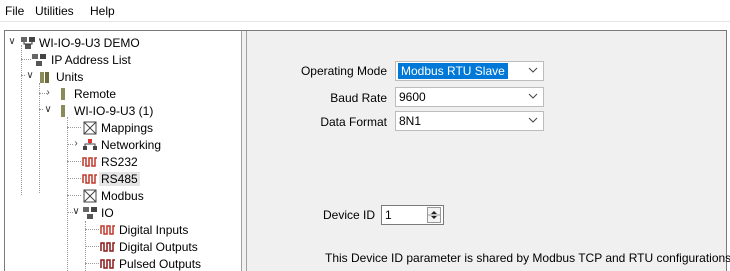 This screenshot has height=271, width=730. I want to click on tree-node-units: ∨ Units, so click(120, 77).